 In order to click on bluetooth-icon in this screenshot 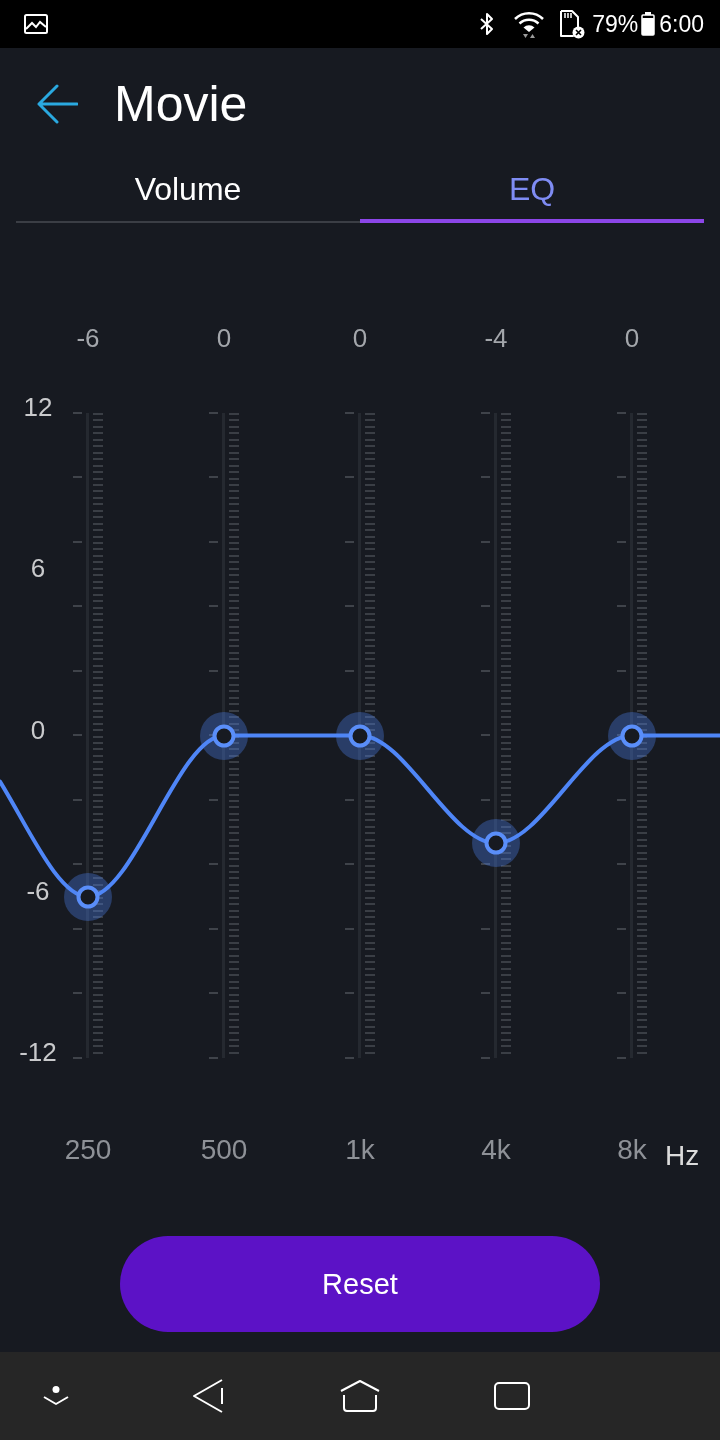, I will do `click(487, 24)`.